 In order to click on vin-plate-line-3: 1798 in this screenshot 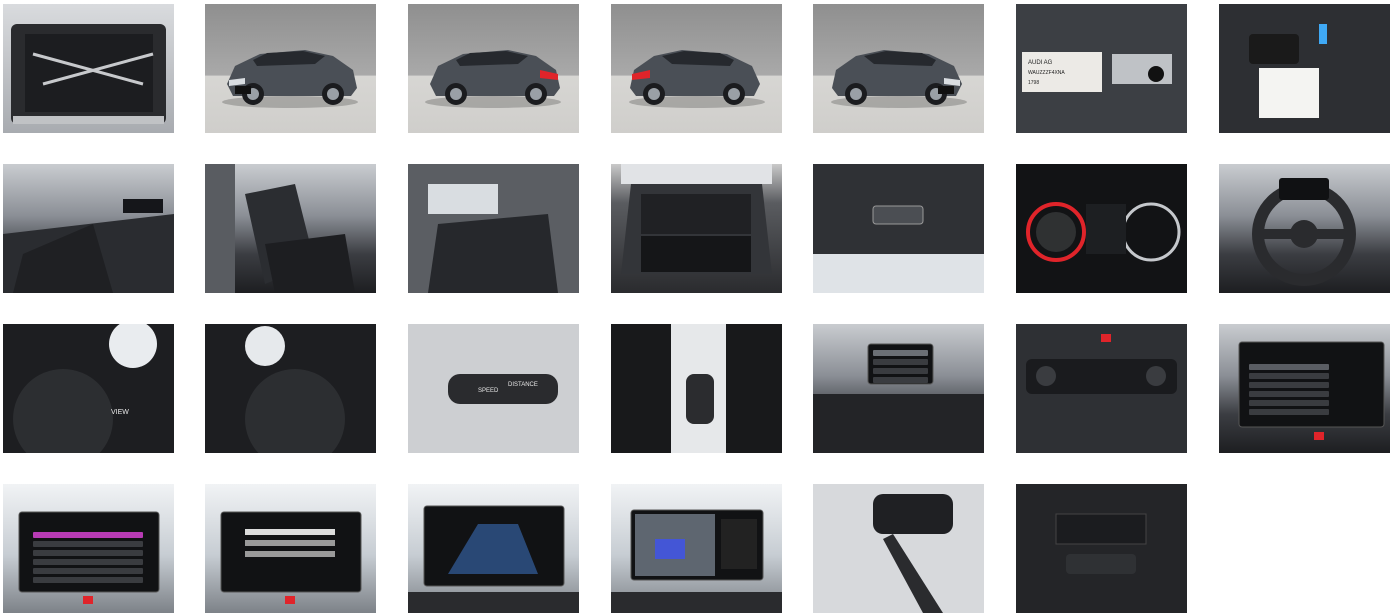, I will do `click(1033, 83)`.